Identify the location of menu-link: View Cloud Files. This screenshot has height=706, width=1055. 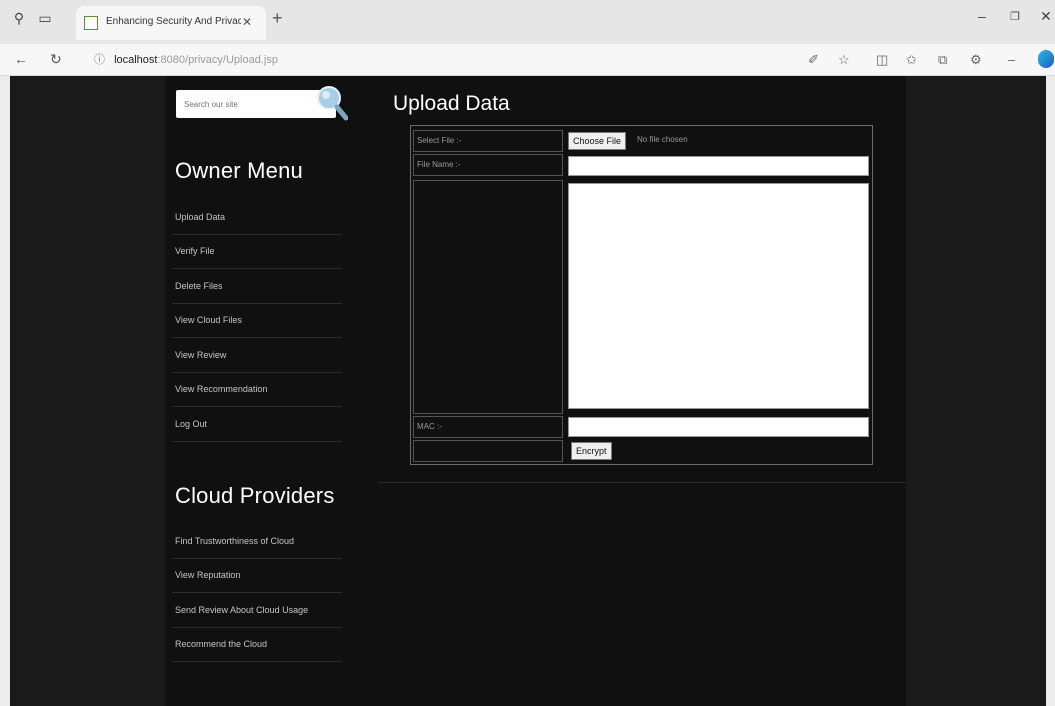
(208, 320).